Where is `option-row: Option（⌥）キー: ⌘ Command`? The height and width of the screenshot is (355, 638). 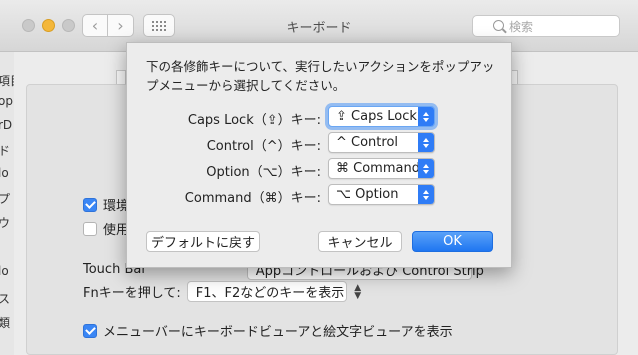
option-row: Option（⌥）キー: ⌘ Command is located at coordinates (320, 169).